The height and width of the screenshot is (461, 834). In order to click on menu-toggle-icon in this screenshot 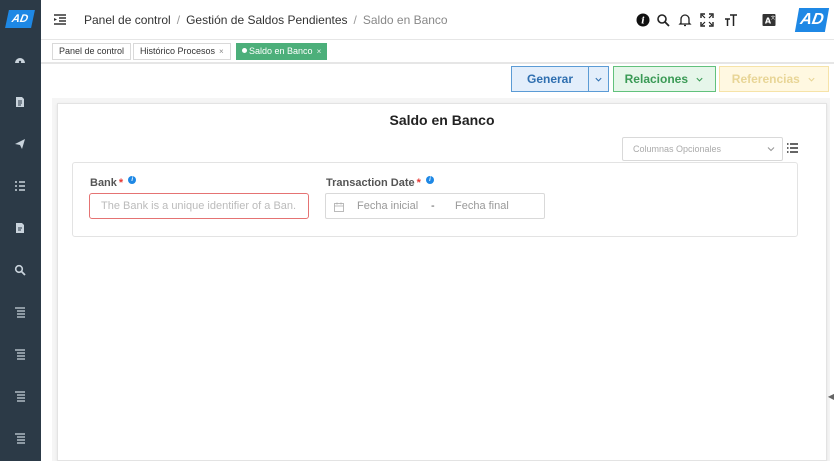, I will do `click(60, 20)`.